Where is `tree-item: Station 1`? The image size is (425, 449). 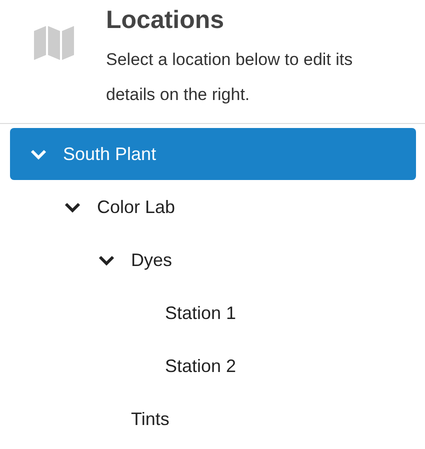
tree-item: Station 1 is located at coordinates (213, 313).